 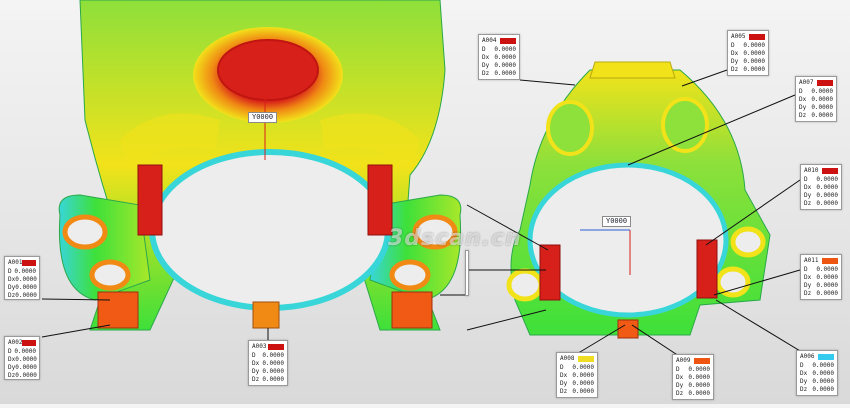 What do you see at coordinates (821, 171) in the screenshot?
I see `callout-header: A010` at bounding box center [821, 171].